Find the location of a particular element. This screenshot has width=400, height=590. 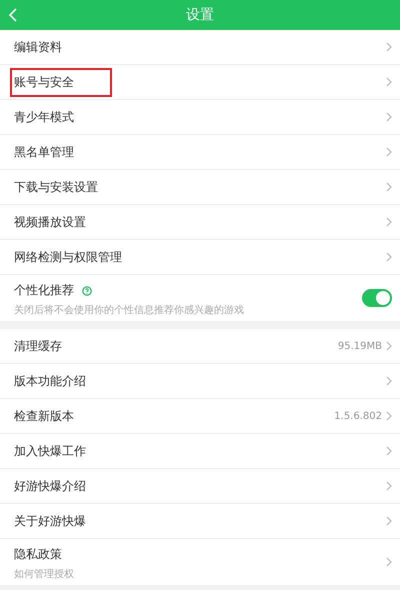

setting-label: 黑名单管理 is located at coordinates (44, 152).